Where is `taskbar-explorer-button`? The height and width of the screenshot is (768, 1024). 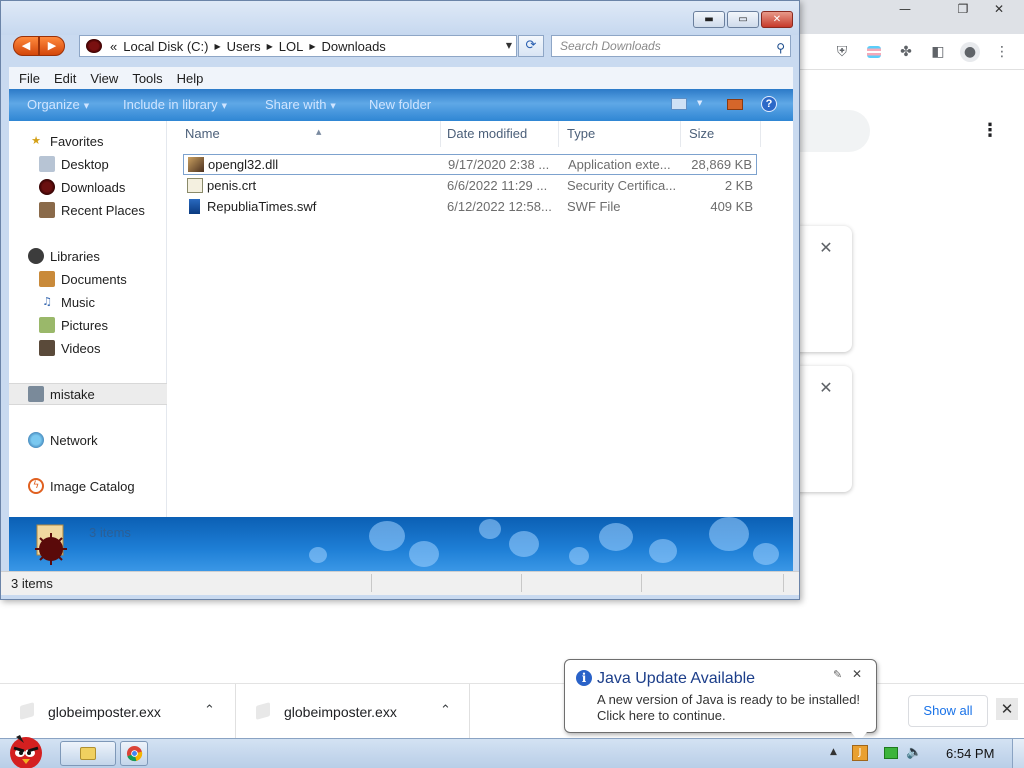 taskbar-explorer-button is located at coordinates (88, 753).